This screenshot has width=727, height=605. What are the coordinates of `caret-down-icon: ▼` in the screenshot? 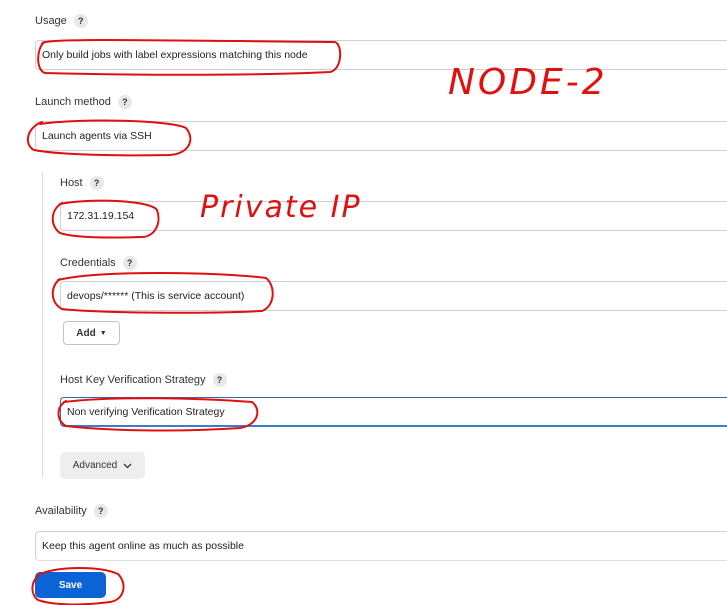 It's located at (103, 333).